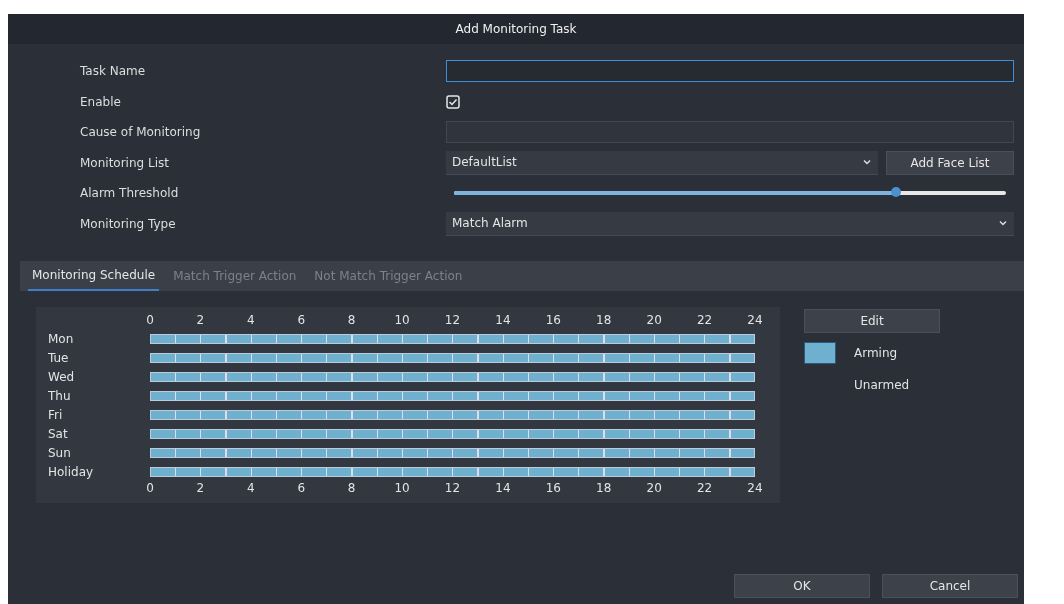  I want to click on day-label: Tue, so click(58, 357).